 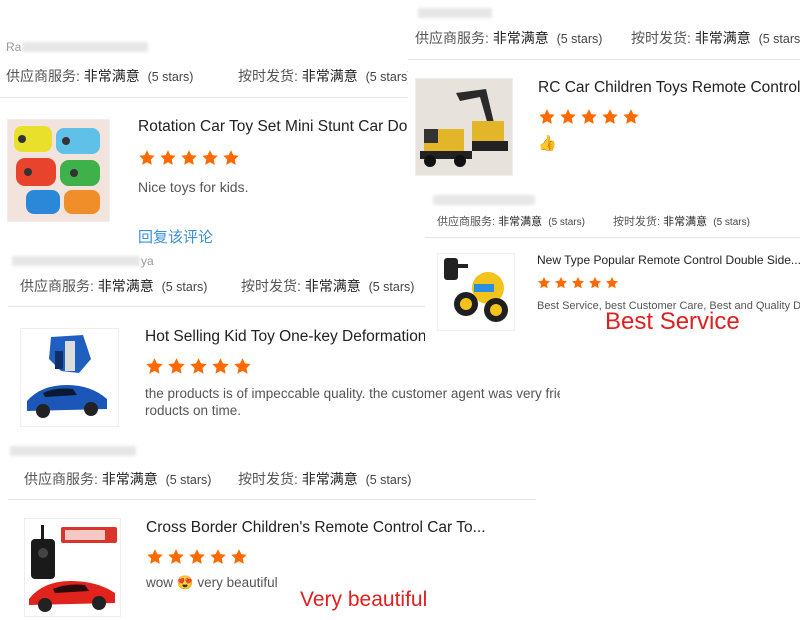 I want to click on product-title: RC Car Children Toys Remote Control K, so click(x=669, y=88).